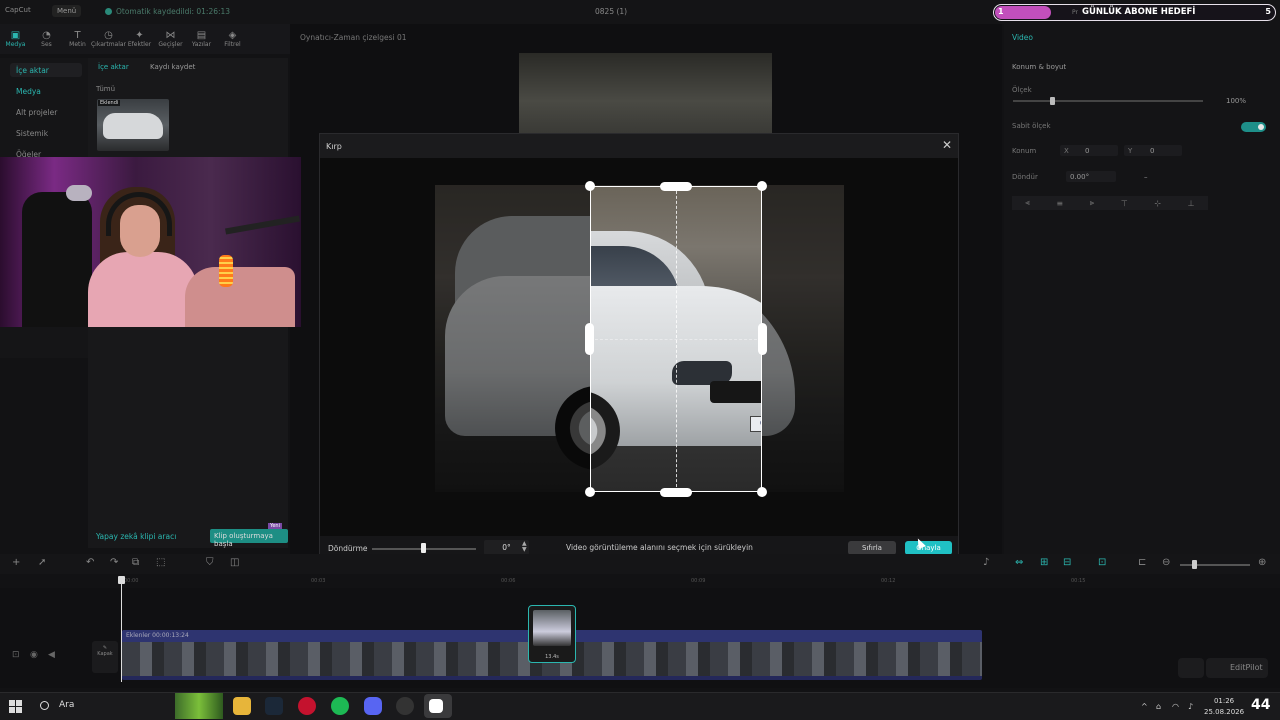 The width and height of the screenshot is (1280, 720). What do you see at coordinates (590, 492) in the screenshot?
I see `crop-handle-bottom-left` at bounding box center [590, 492].